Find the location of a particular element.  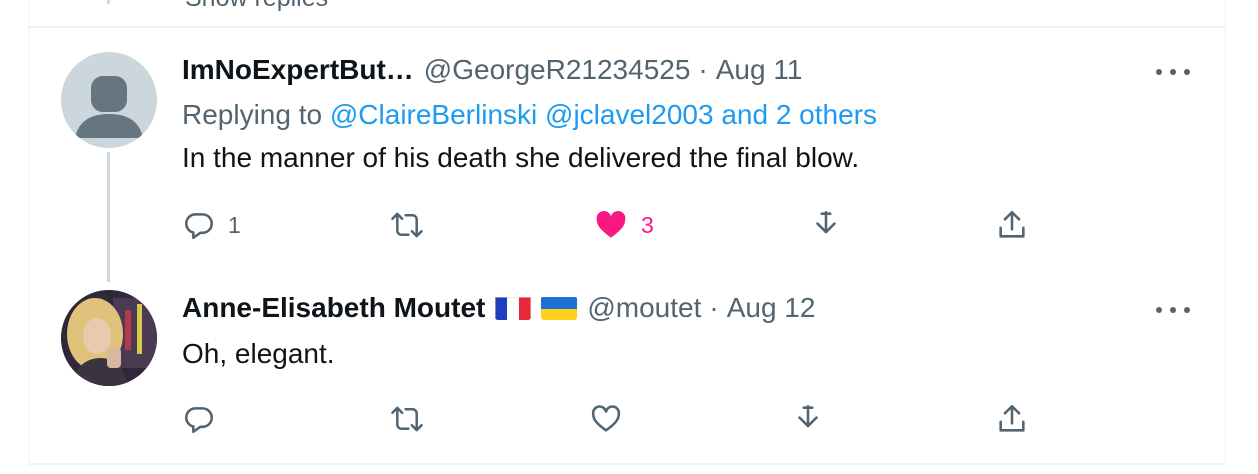

heart-filled-icon is located at coordinates (611, 224).